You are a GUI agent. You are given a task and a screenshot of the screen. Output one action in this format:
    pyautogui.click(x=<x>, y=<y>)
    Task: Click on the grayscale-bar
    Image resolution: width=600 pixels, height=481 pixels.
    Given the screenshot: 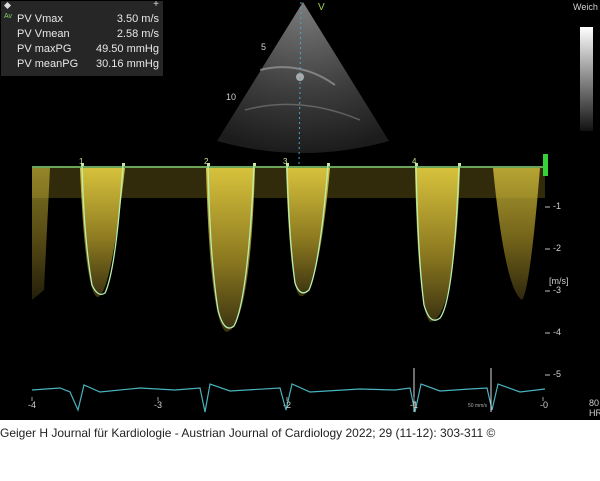 What is the action you would take?
    pyautogui.click(x=586, y=79)
    